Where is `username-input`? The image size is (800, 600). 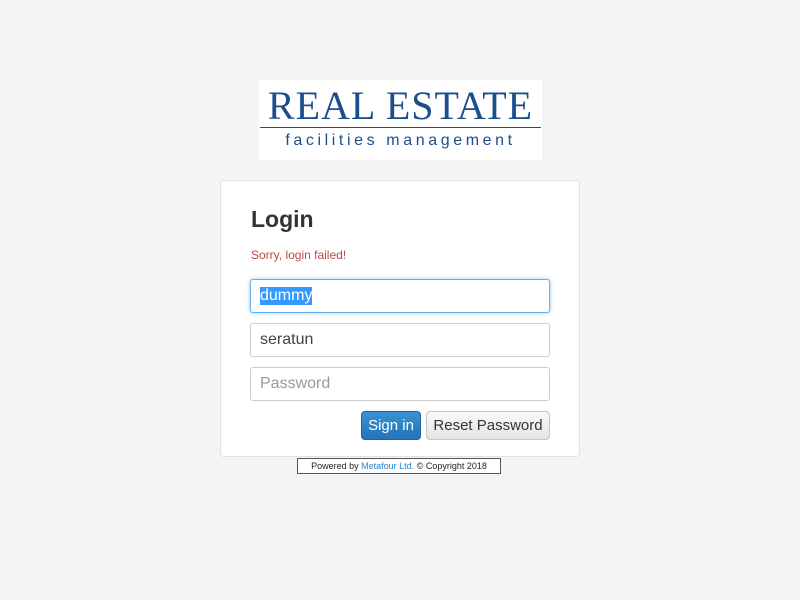 username-input is located at coordinates (400, 296).